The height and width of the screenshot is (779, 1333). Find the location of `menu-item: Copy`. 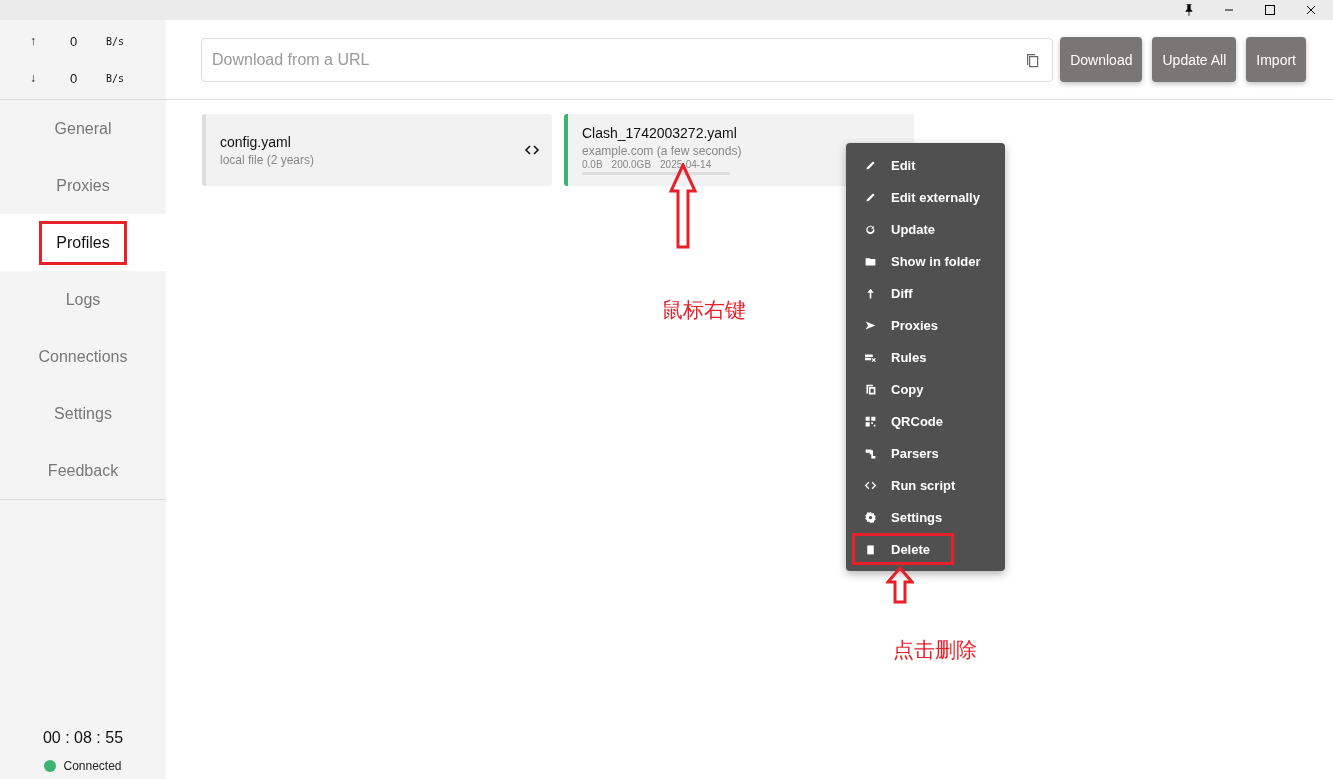

menu-item: Copy is located at coordinates (925, 389).